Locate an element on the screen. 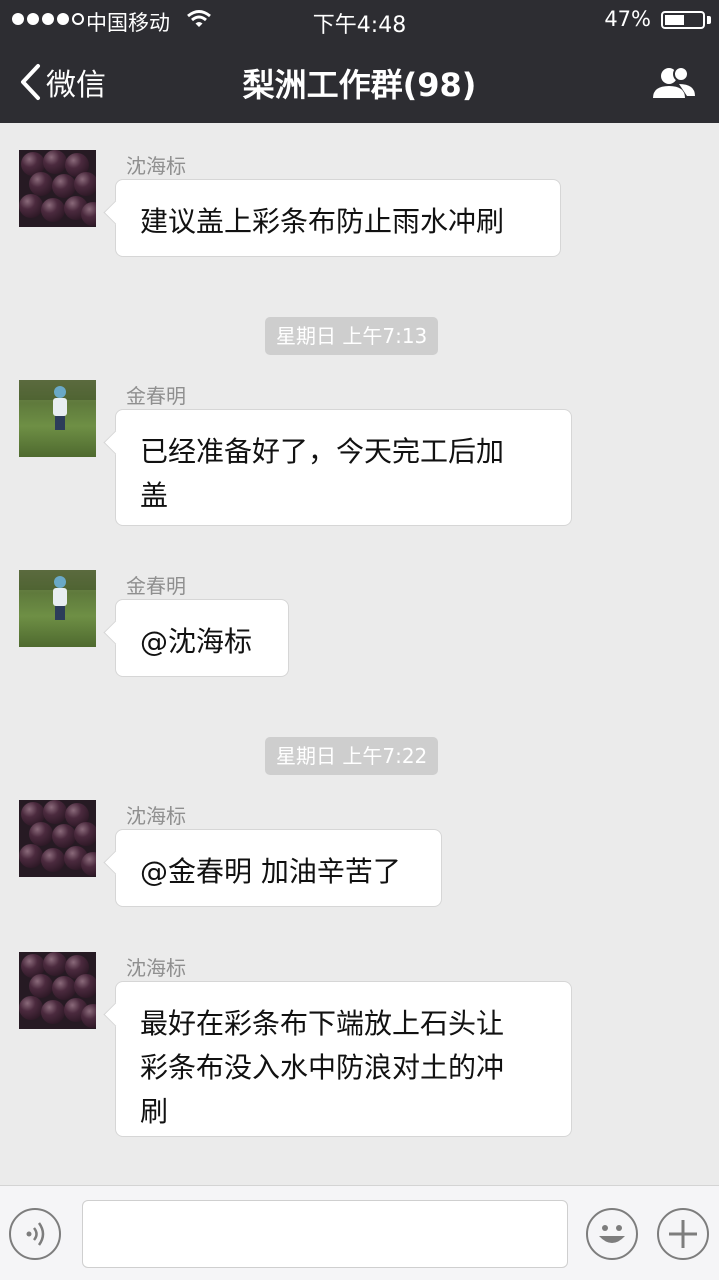  group-members-icon is located at coordinates (673, 83).